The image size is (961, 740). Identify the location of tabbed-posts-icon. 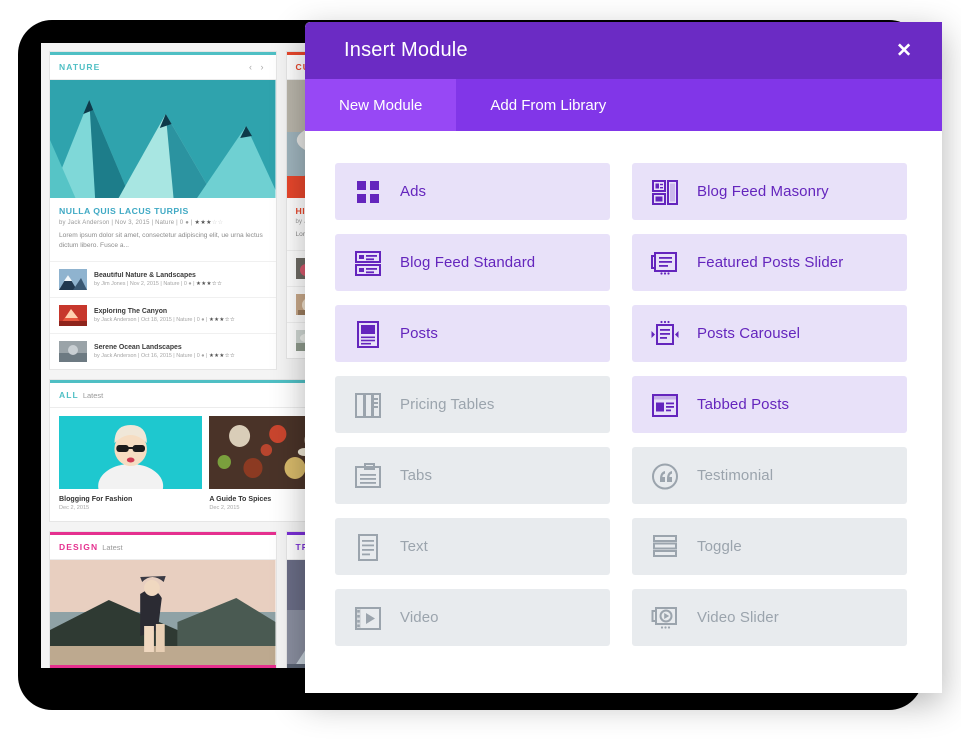
(665, 405).